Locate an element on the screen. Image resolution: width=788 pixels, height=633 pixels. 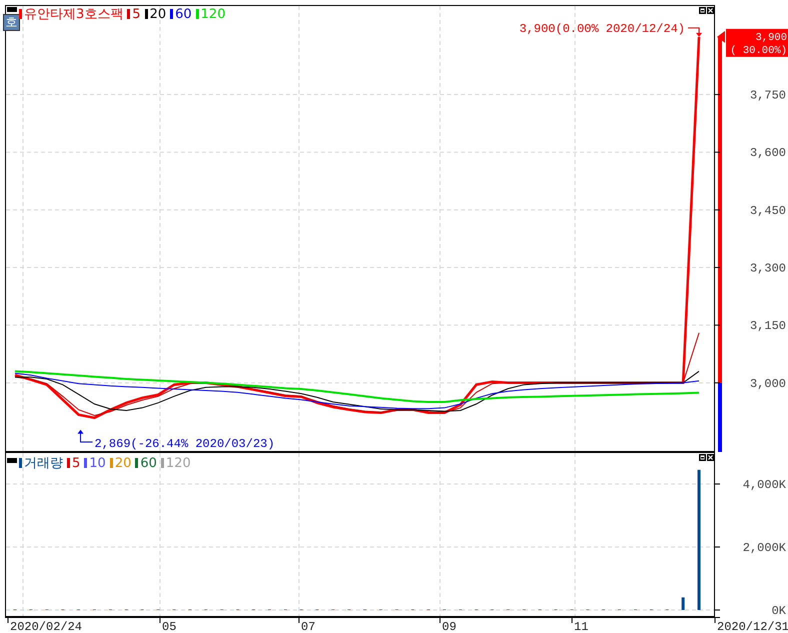
price-change: ( 30.00%) is located at coordinates (758, 50).